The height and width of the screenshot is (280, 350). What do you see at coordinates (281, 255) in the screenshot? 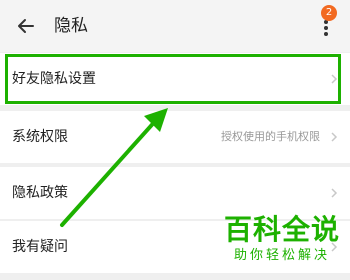
I see `watermark-subtitle: 助你轻松解决` at bounding box center [281, 255].